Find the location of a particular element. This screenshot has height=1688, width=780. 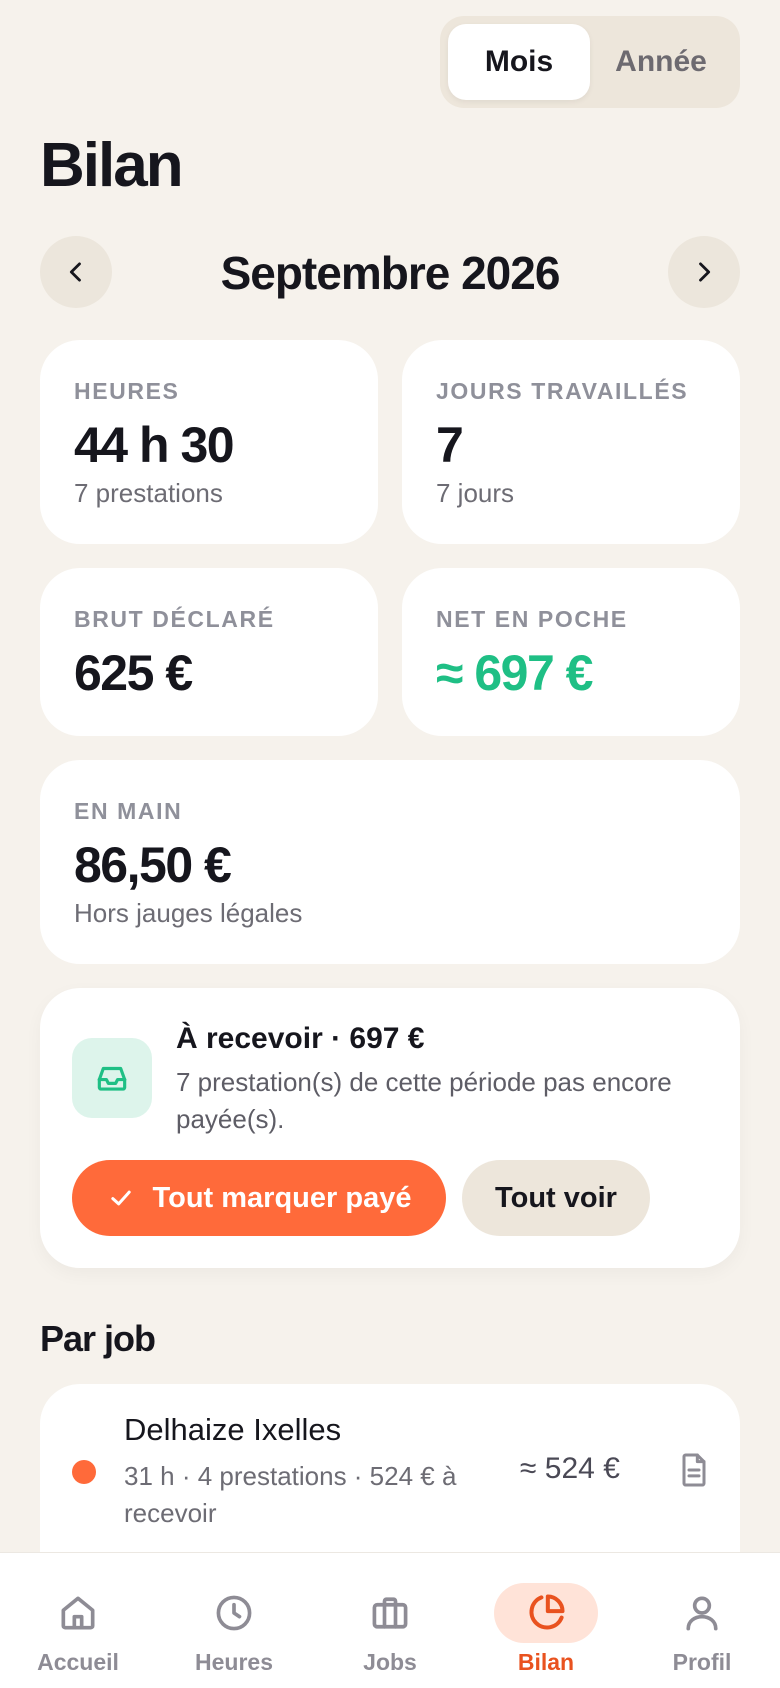

inbox-icon-box is located at coordinates (112, 1078).